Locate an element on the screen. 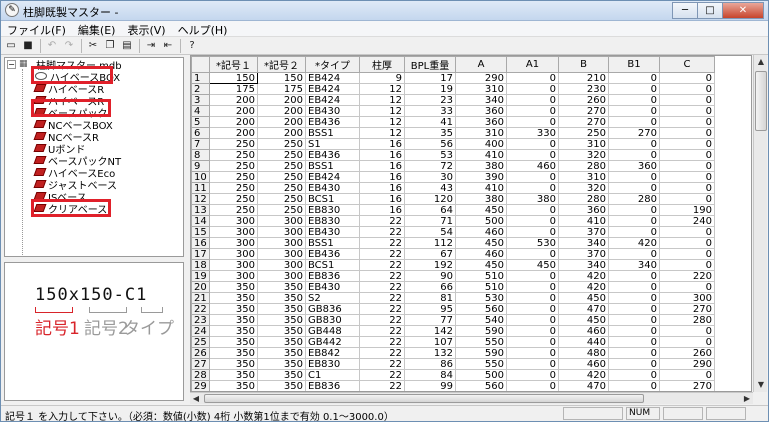 The image size is (769, 422). grid-cell: EB430 is located at coordinates (332, 111).